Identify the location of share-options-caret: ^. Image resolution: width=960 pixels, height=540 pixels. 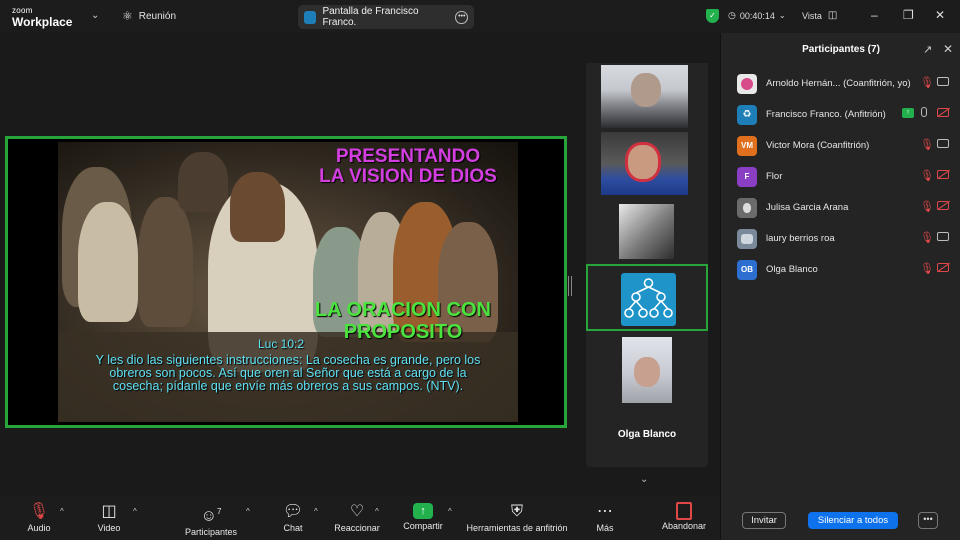
(450, 511).